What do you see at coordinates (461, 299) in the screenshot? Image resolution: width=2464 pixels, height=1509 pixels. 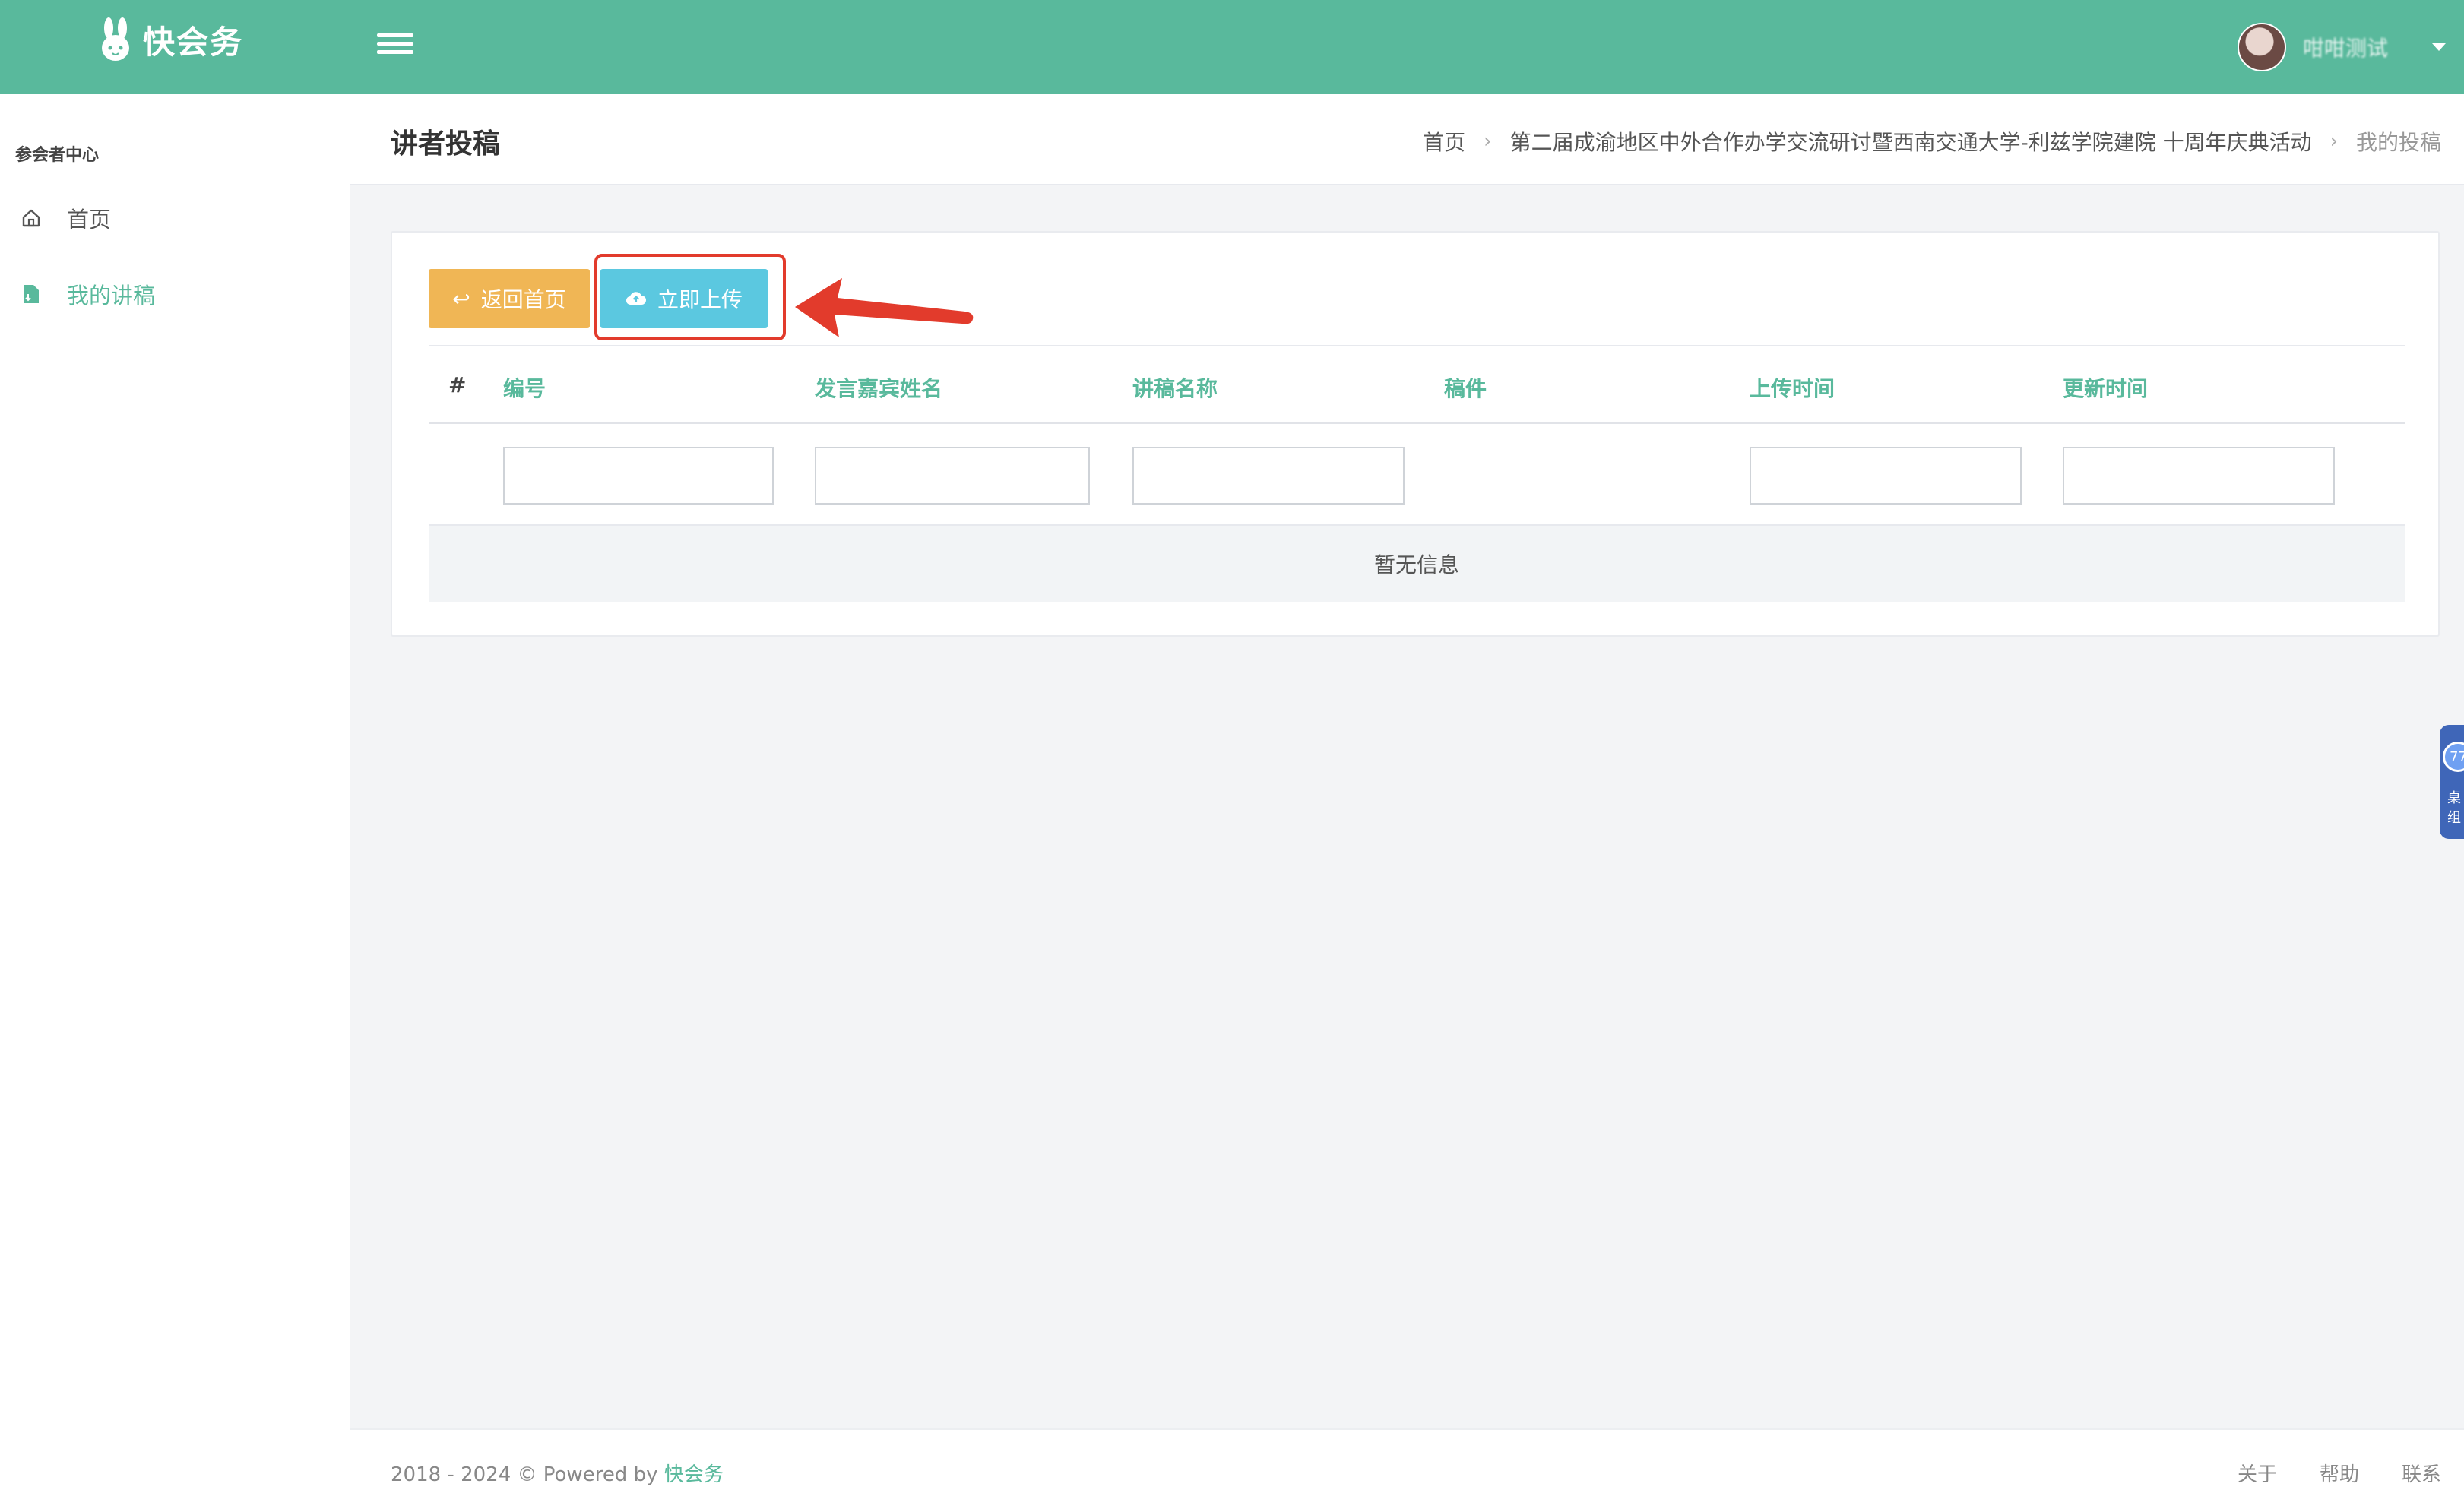 I see `return-arrow-icon: ↩` at bounding box center [461, 299].